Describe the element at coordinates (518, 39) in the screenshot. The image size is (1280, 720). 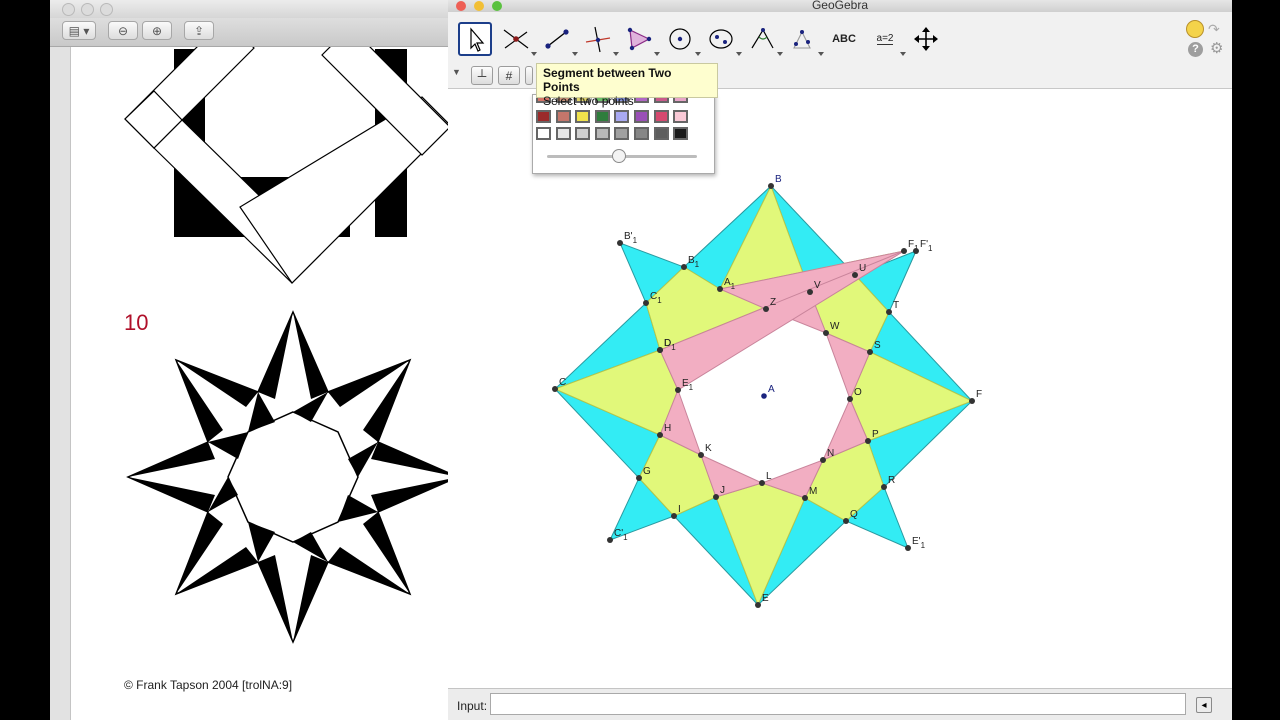
I see `point-tool` at that location.